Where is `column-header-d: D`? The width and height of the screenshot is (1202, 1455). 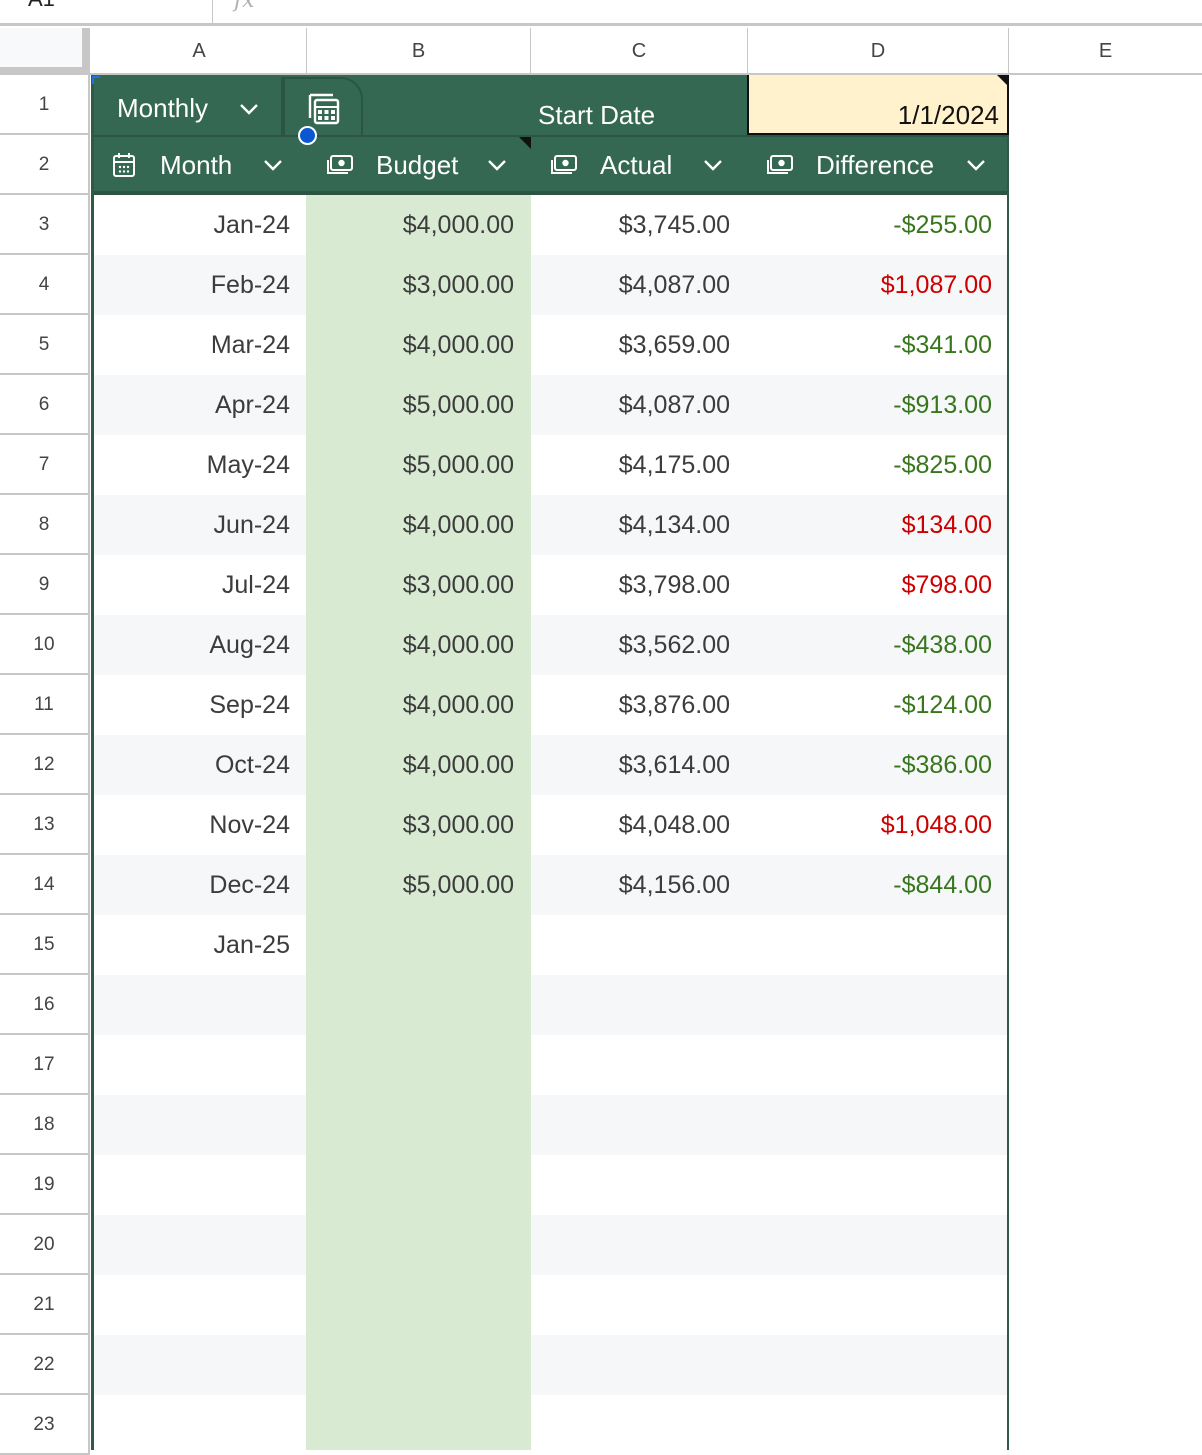
column-header-d: D is located at coordinates (878, 51).